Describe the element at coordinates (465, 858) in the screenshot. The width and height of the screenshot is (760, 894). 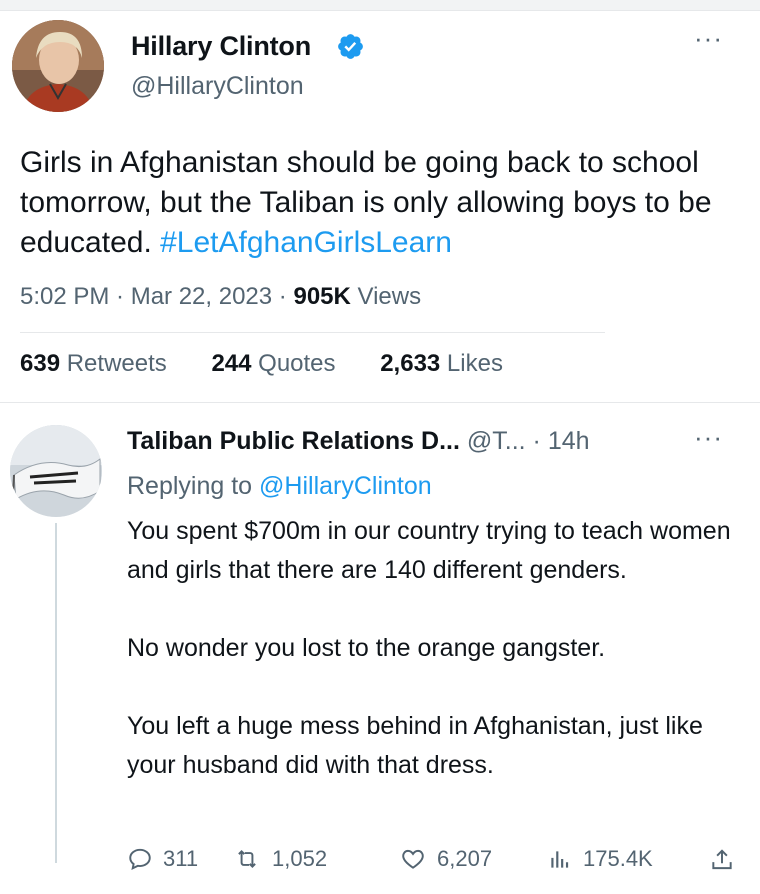
I see `like-count: 6,207` at that location.